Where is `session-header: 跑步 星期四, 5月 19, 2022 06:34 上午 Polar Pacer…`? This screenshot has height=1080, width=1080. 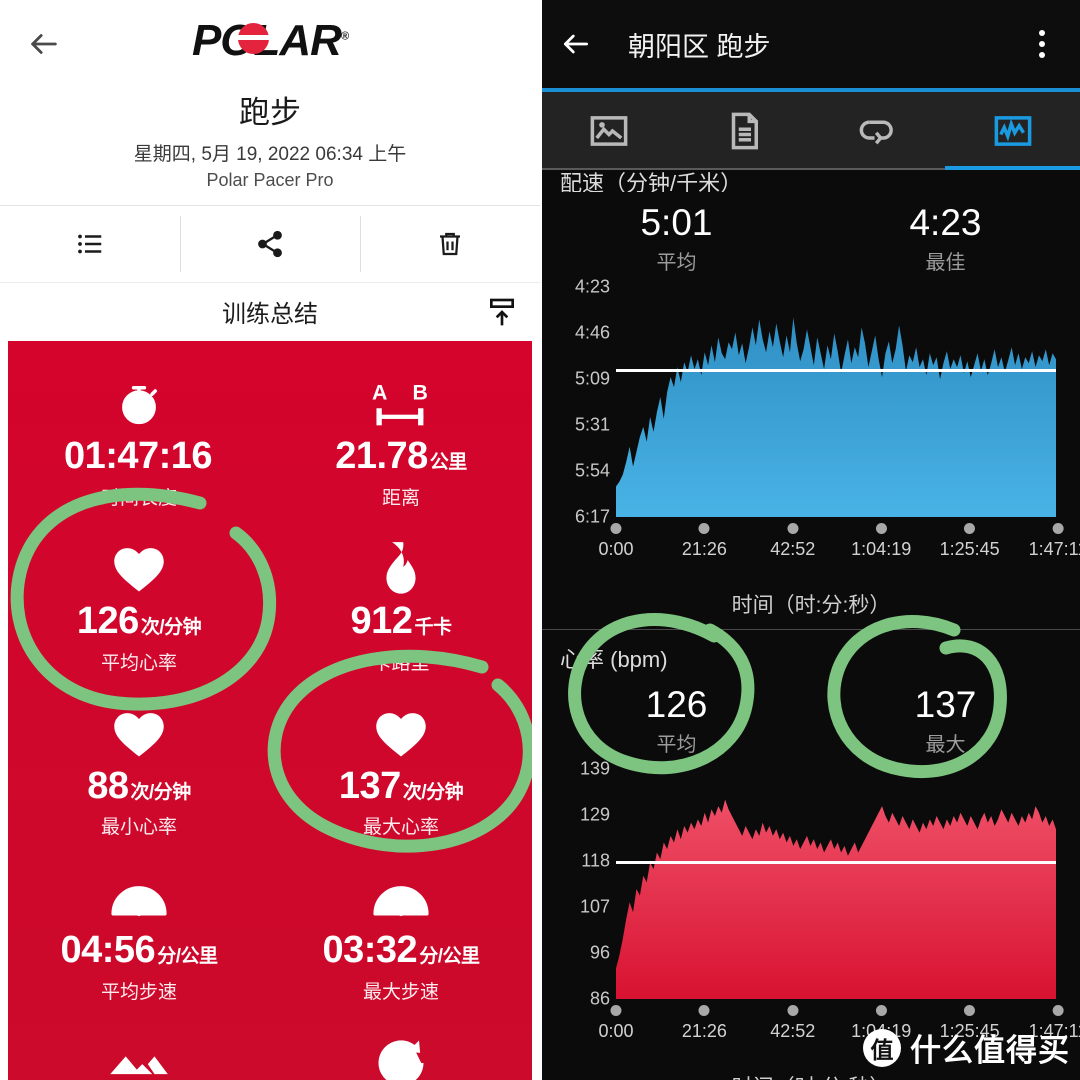
session-header: 跑步 星期四, 5月 19, 2022 06:34 上午 Polar Pacer… is located at coordinates (270, 139).